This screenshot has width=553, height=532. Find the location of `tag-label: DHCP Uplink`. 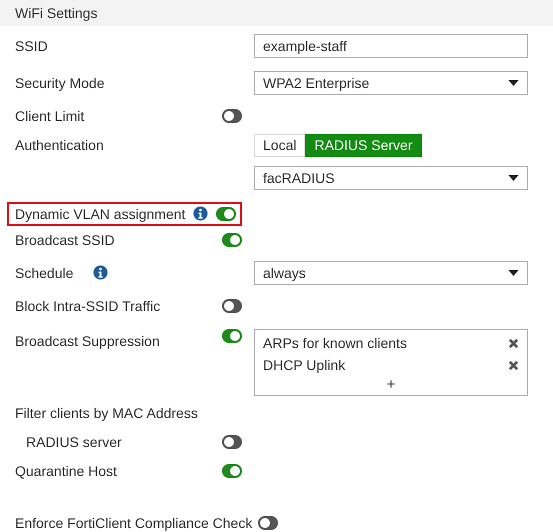

tag-label: DHCP Uplink is located at coordinates (304, 365).